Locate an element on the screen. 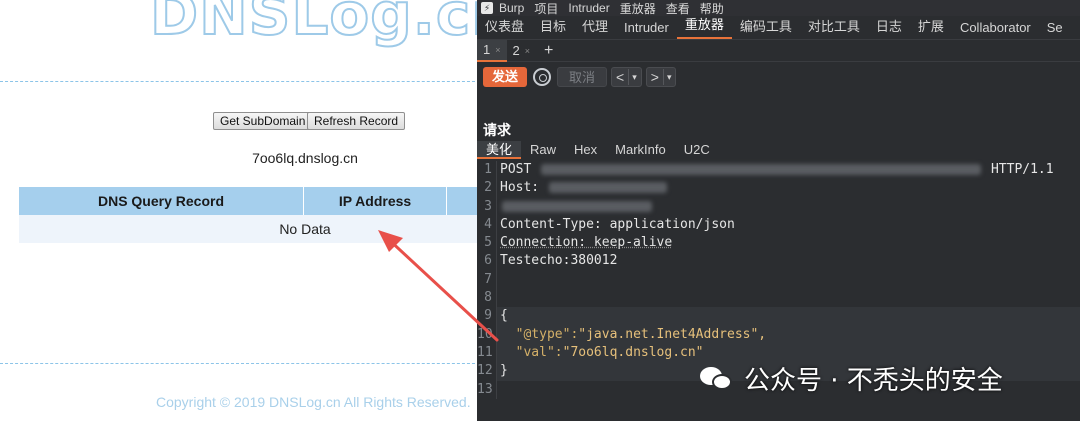  editor-line: 6 Testecho:380012 is located at coordinates (778, 261).